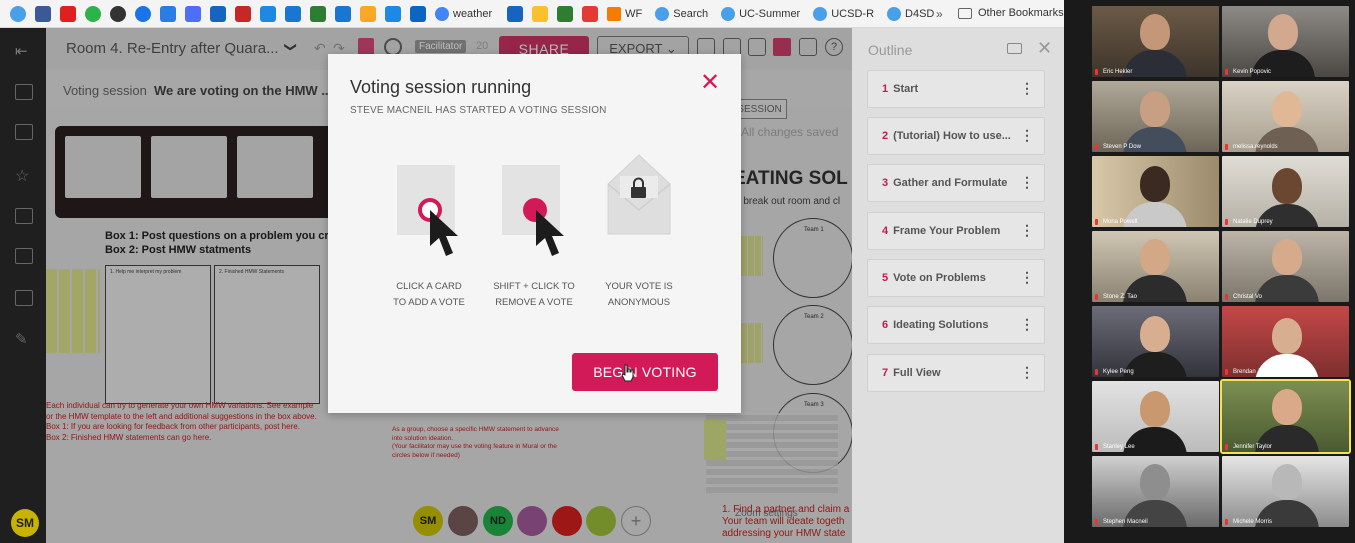 The image size is (1355, 543). What do you see at coordinates (1155, 491) in the screenshot?
I see `video-tile: Stephen Macneil` at bounding box center [1155, 491].